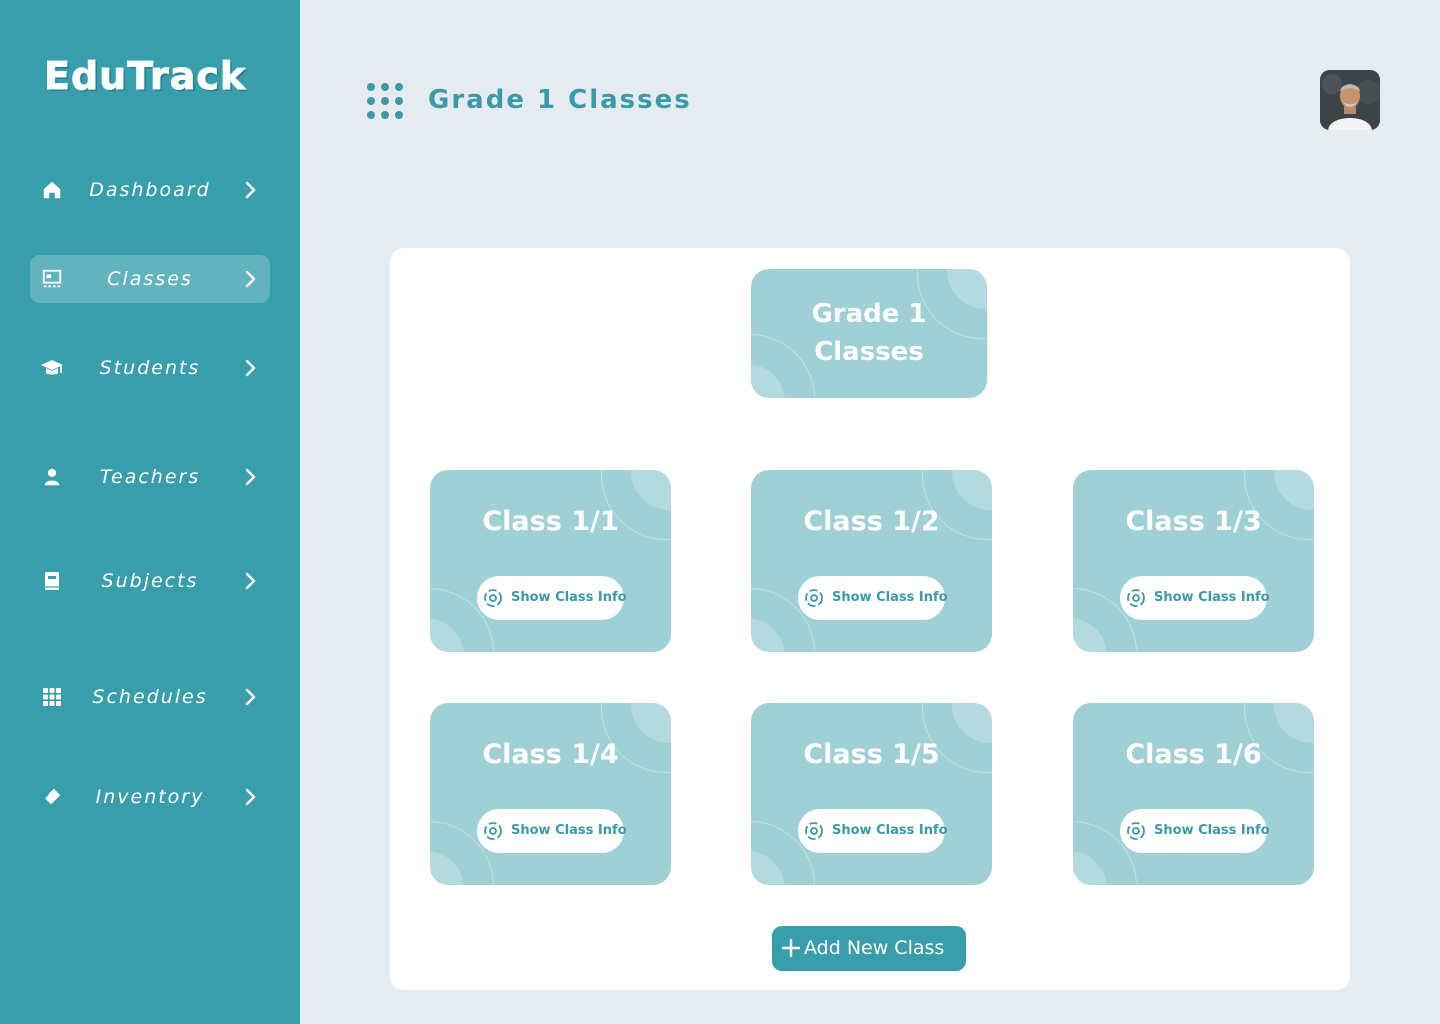  I want to click on class-card: Class 1/5 Show Class Info, so click(871, 794).